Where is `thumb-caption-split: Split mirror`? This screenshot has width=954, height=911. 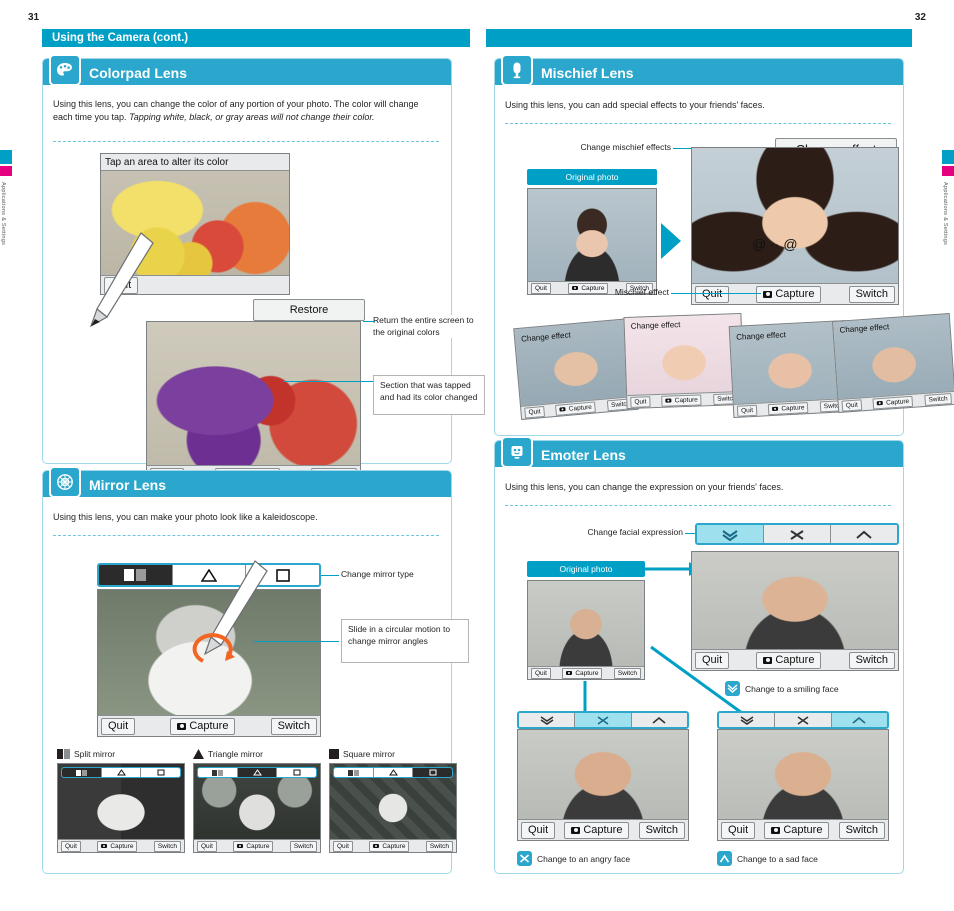 thumb-caption-split: Split mirror is located at coordinates (86, 754).